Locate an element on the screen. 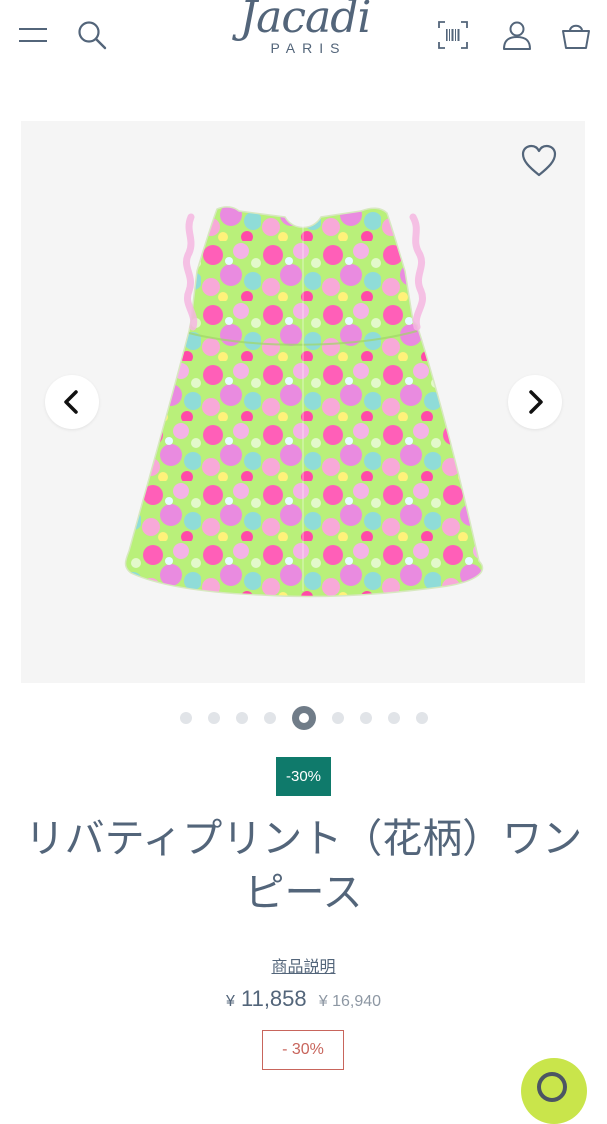  search-icon is located at coordinates (92, 35).